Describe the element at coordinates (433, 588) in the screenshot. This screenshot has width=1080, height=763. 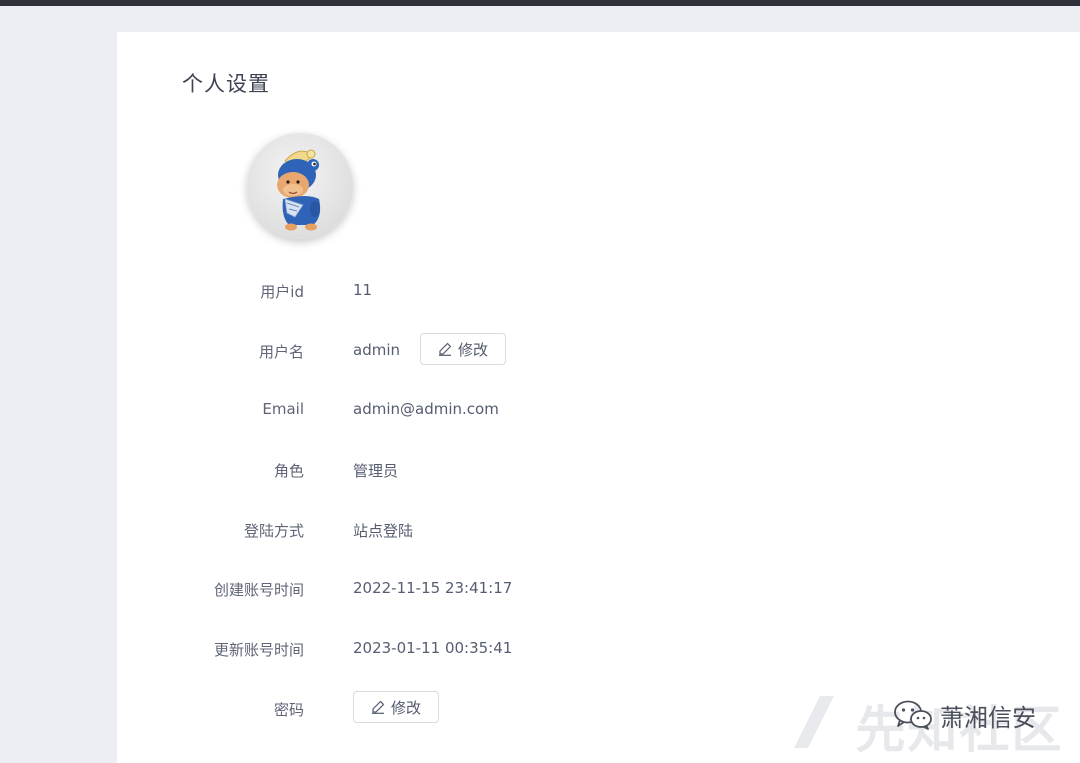
I see `created-at-value: 2022-11-15 23:41:17` at that location.